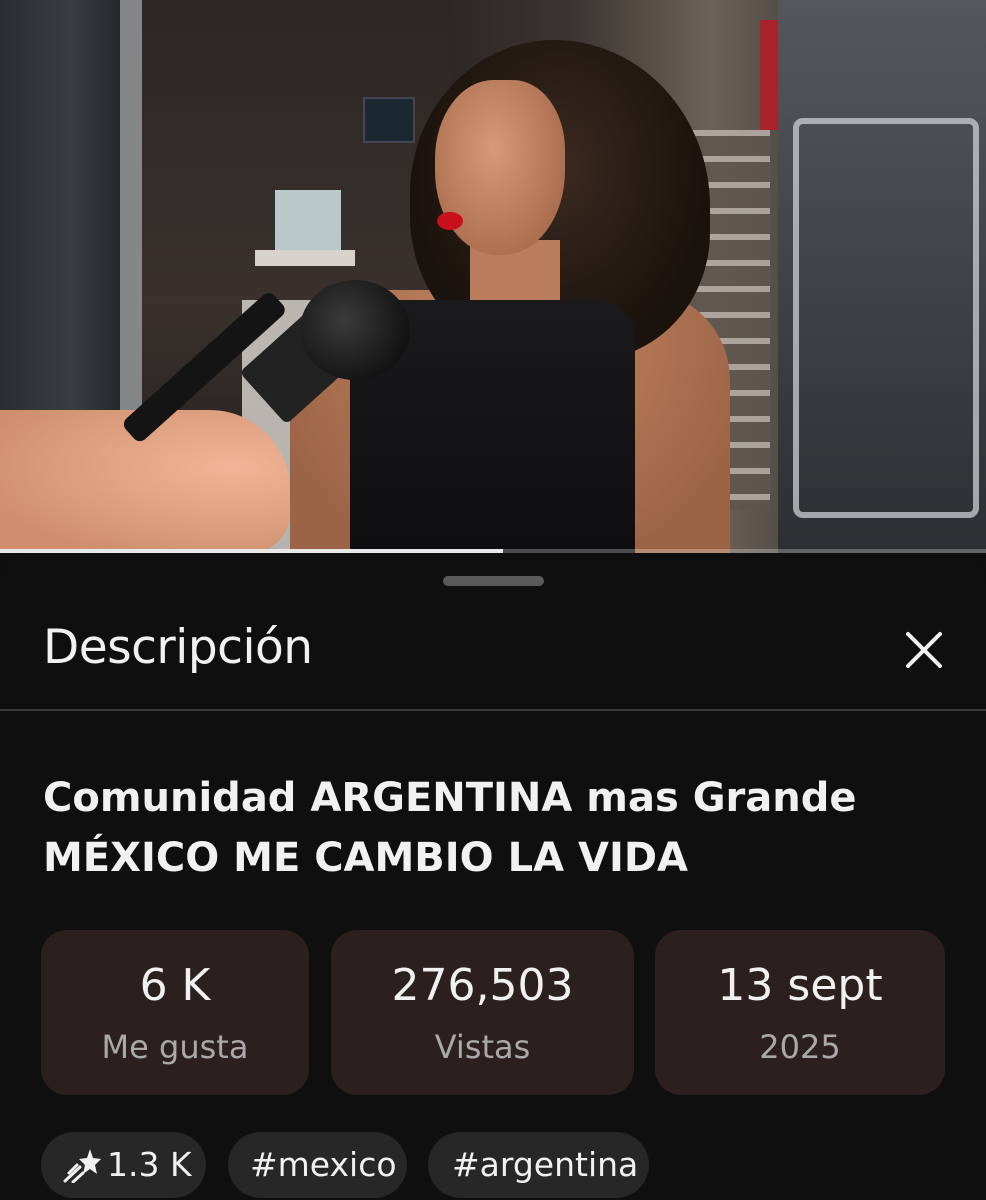 This screenshot has height=1200, width=986. What do you see at coordinates (175, 1047) in the screenshot?
I see `likes-label: Me gusta` at bounding box center [175, 1047].